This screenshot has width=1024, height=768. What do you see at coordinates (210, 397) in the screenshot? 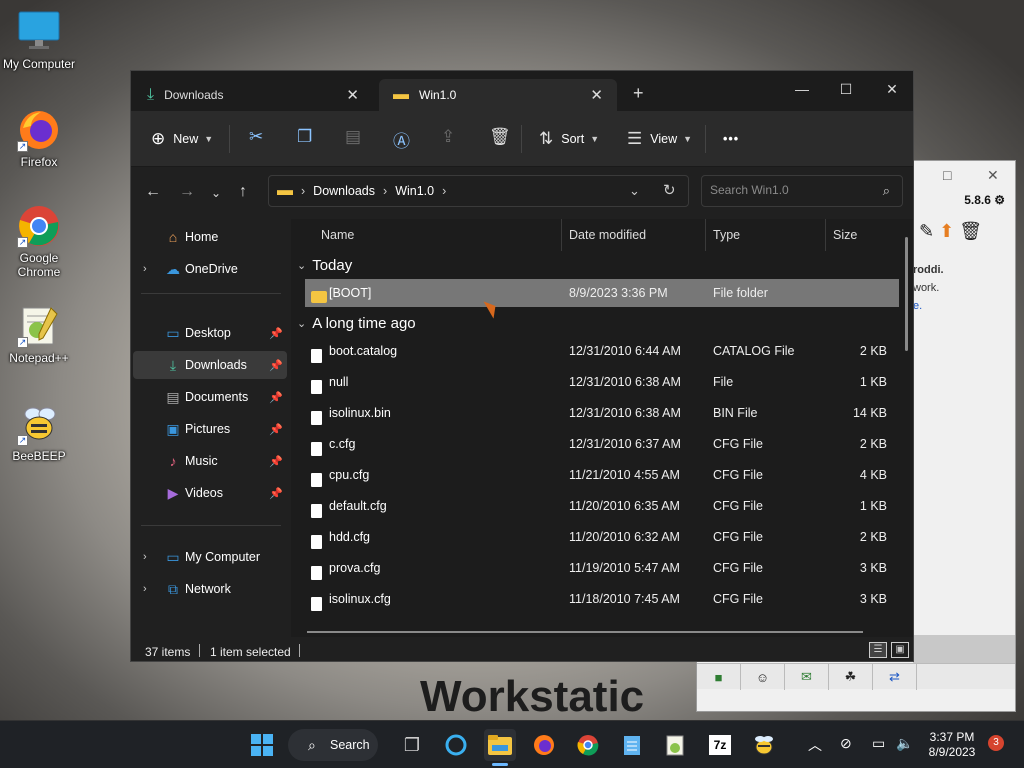
I see `nav-item-documents: ▤ Documents 📌` at bounding box center [210, 397].